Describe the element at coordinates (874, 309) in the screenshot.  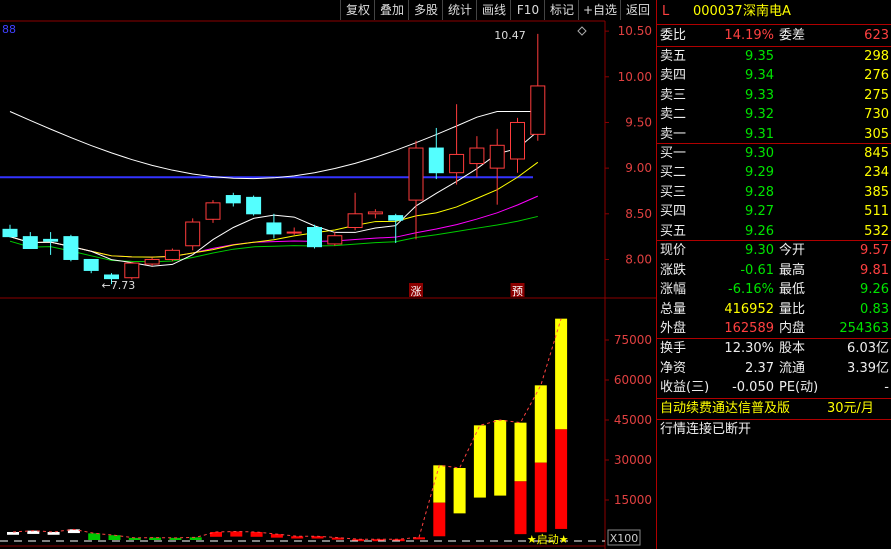
I see `stats-value: 0.83` at that location.